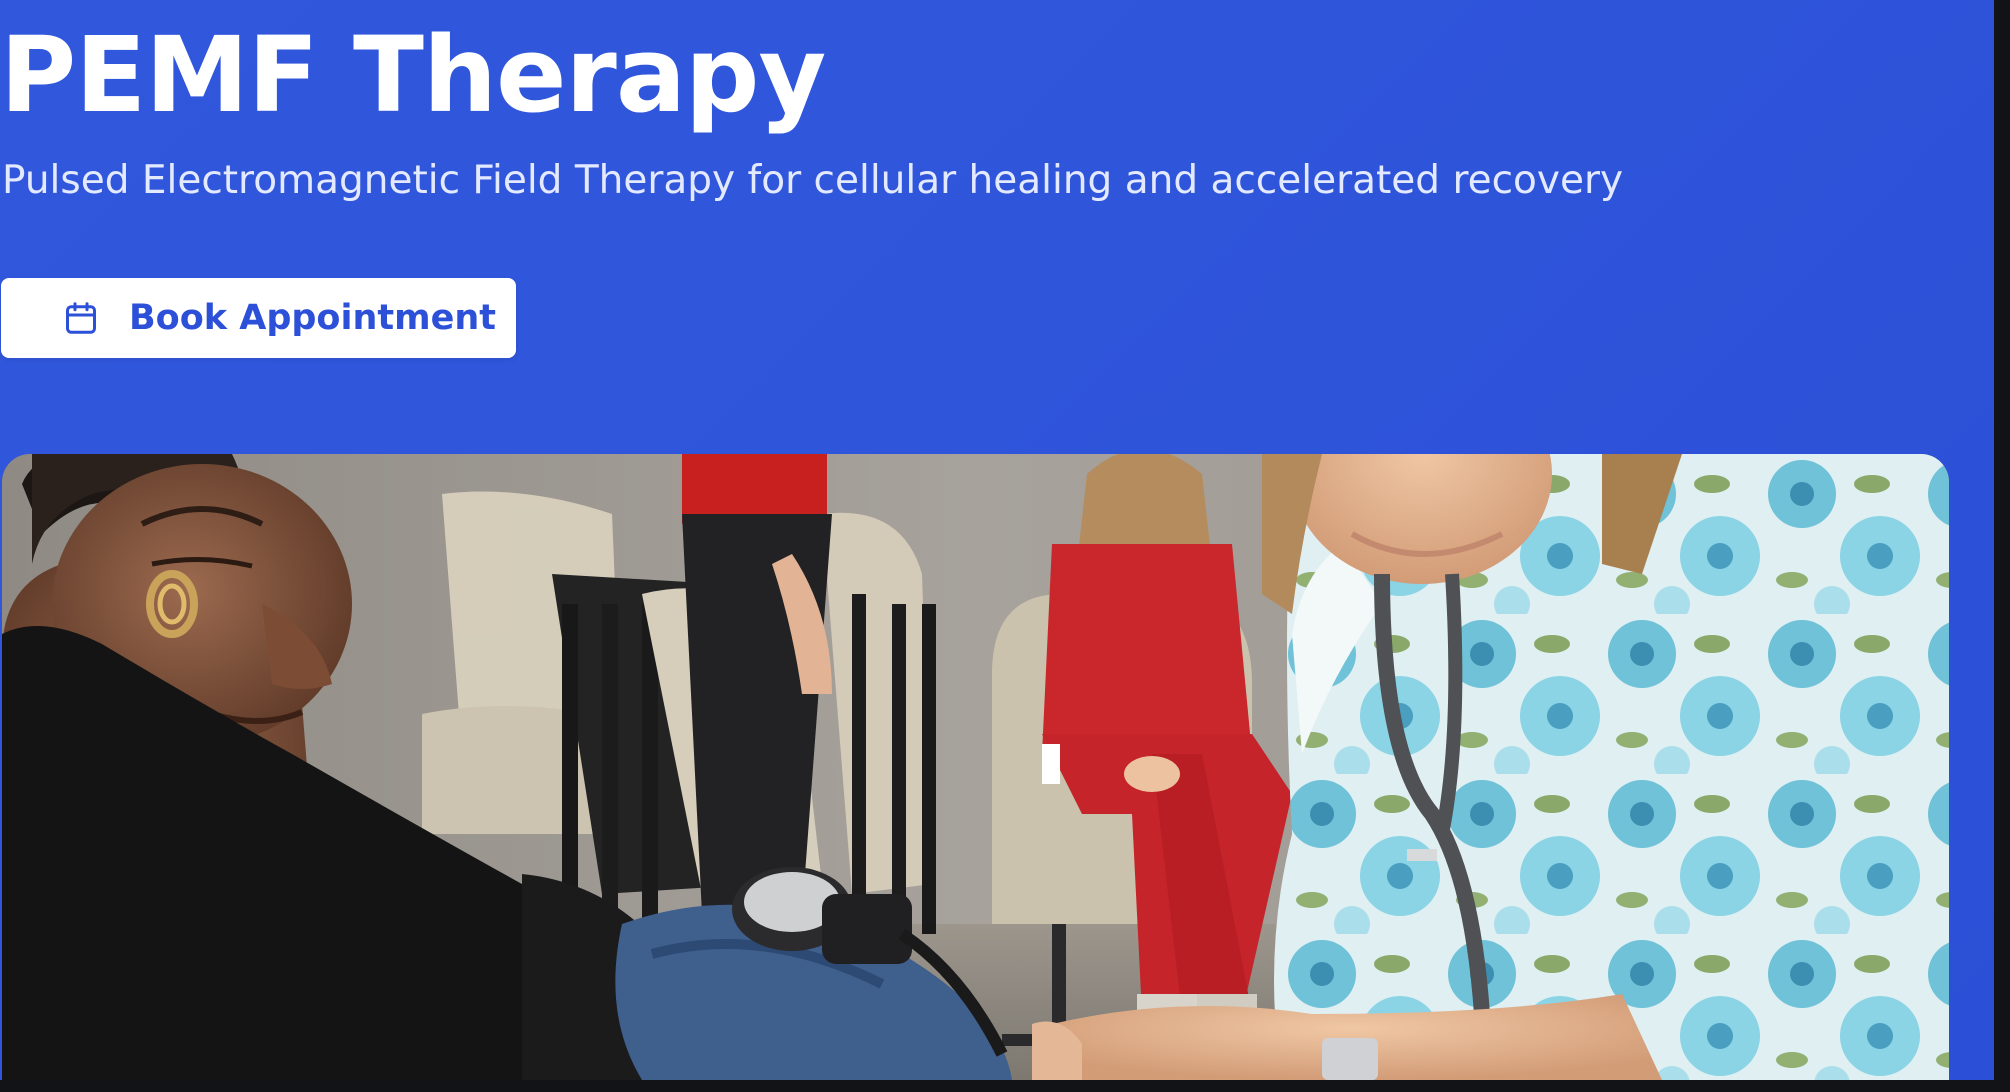 Image resolution: width=2010 pixels, height=1092 pixels. I want to click on calendar-icon, so click(81, 318).